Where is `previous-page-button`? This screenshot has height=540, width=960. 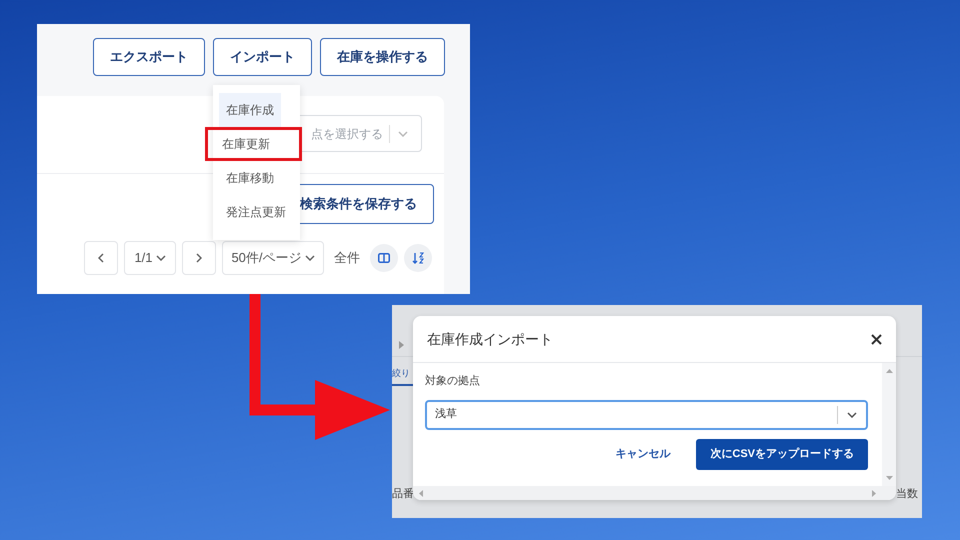
previous-page-button is located at coordinates (101, 258).